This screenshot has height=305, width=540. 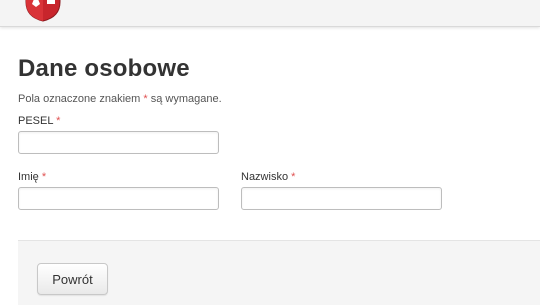 I want to click on first-name-label: Imię *, so click(x=32, y=177).